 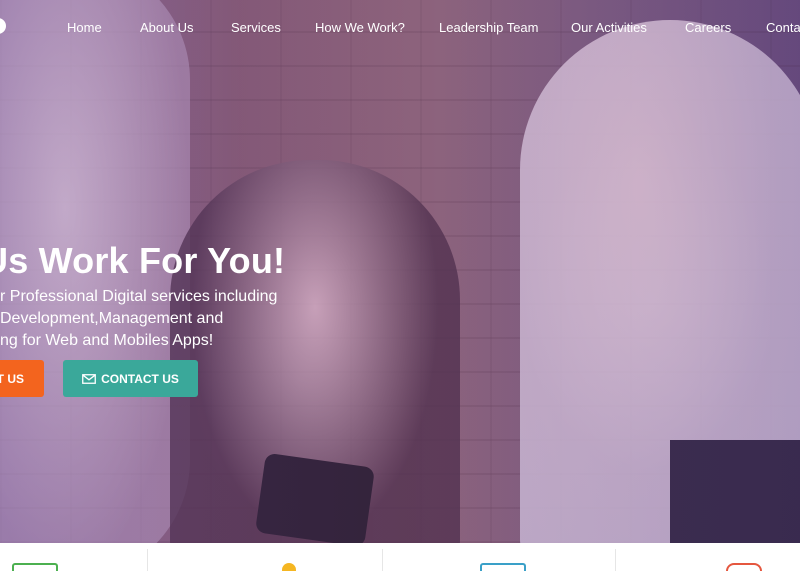 I want to click on hero-description-line: ng for Web and Mobiles Apps!, so click(x=107, y=340).